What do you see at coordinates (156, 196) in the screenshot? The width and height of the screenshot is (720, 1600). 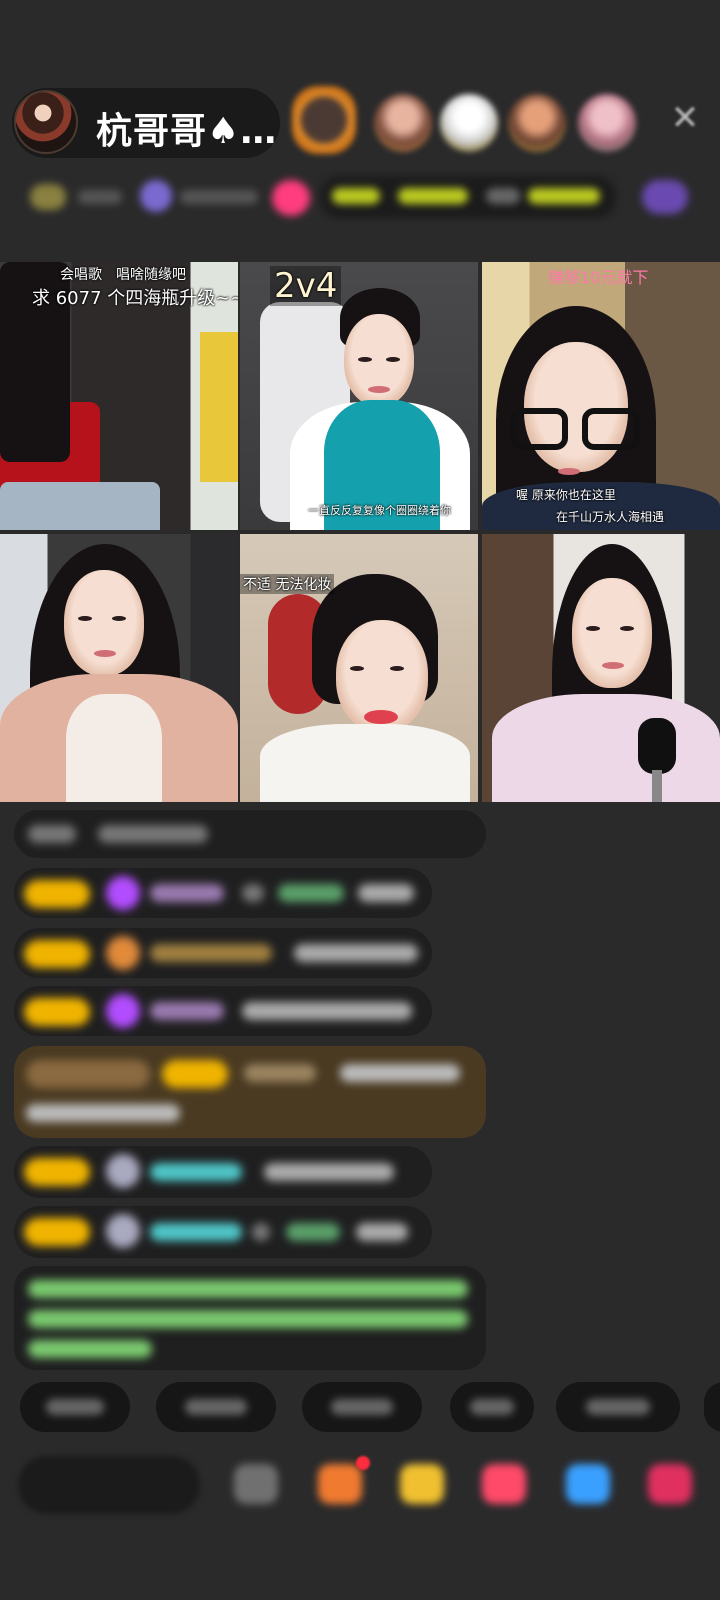 I see `fan-icon` at bounding box center [156, 196].